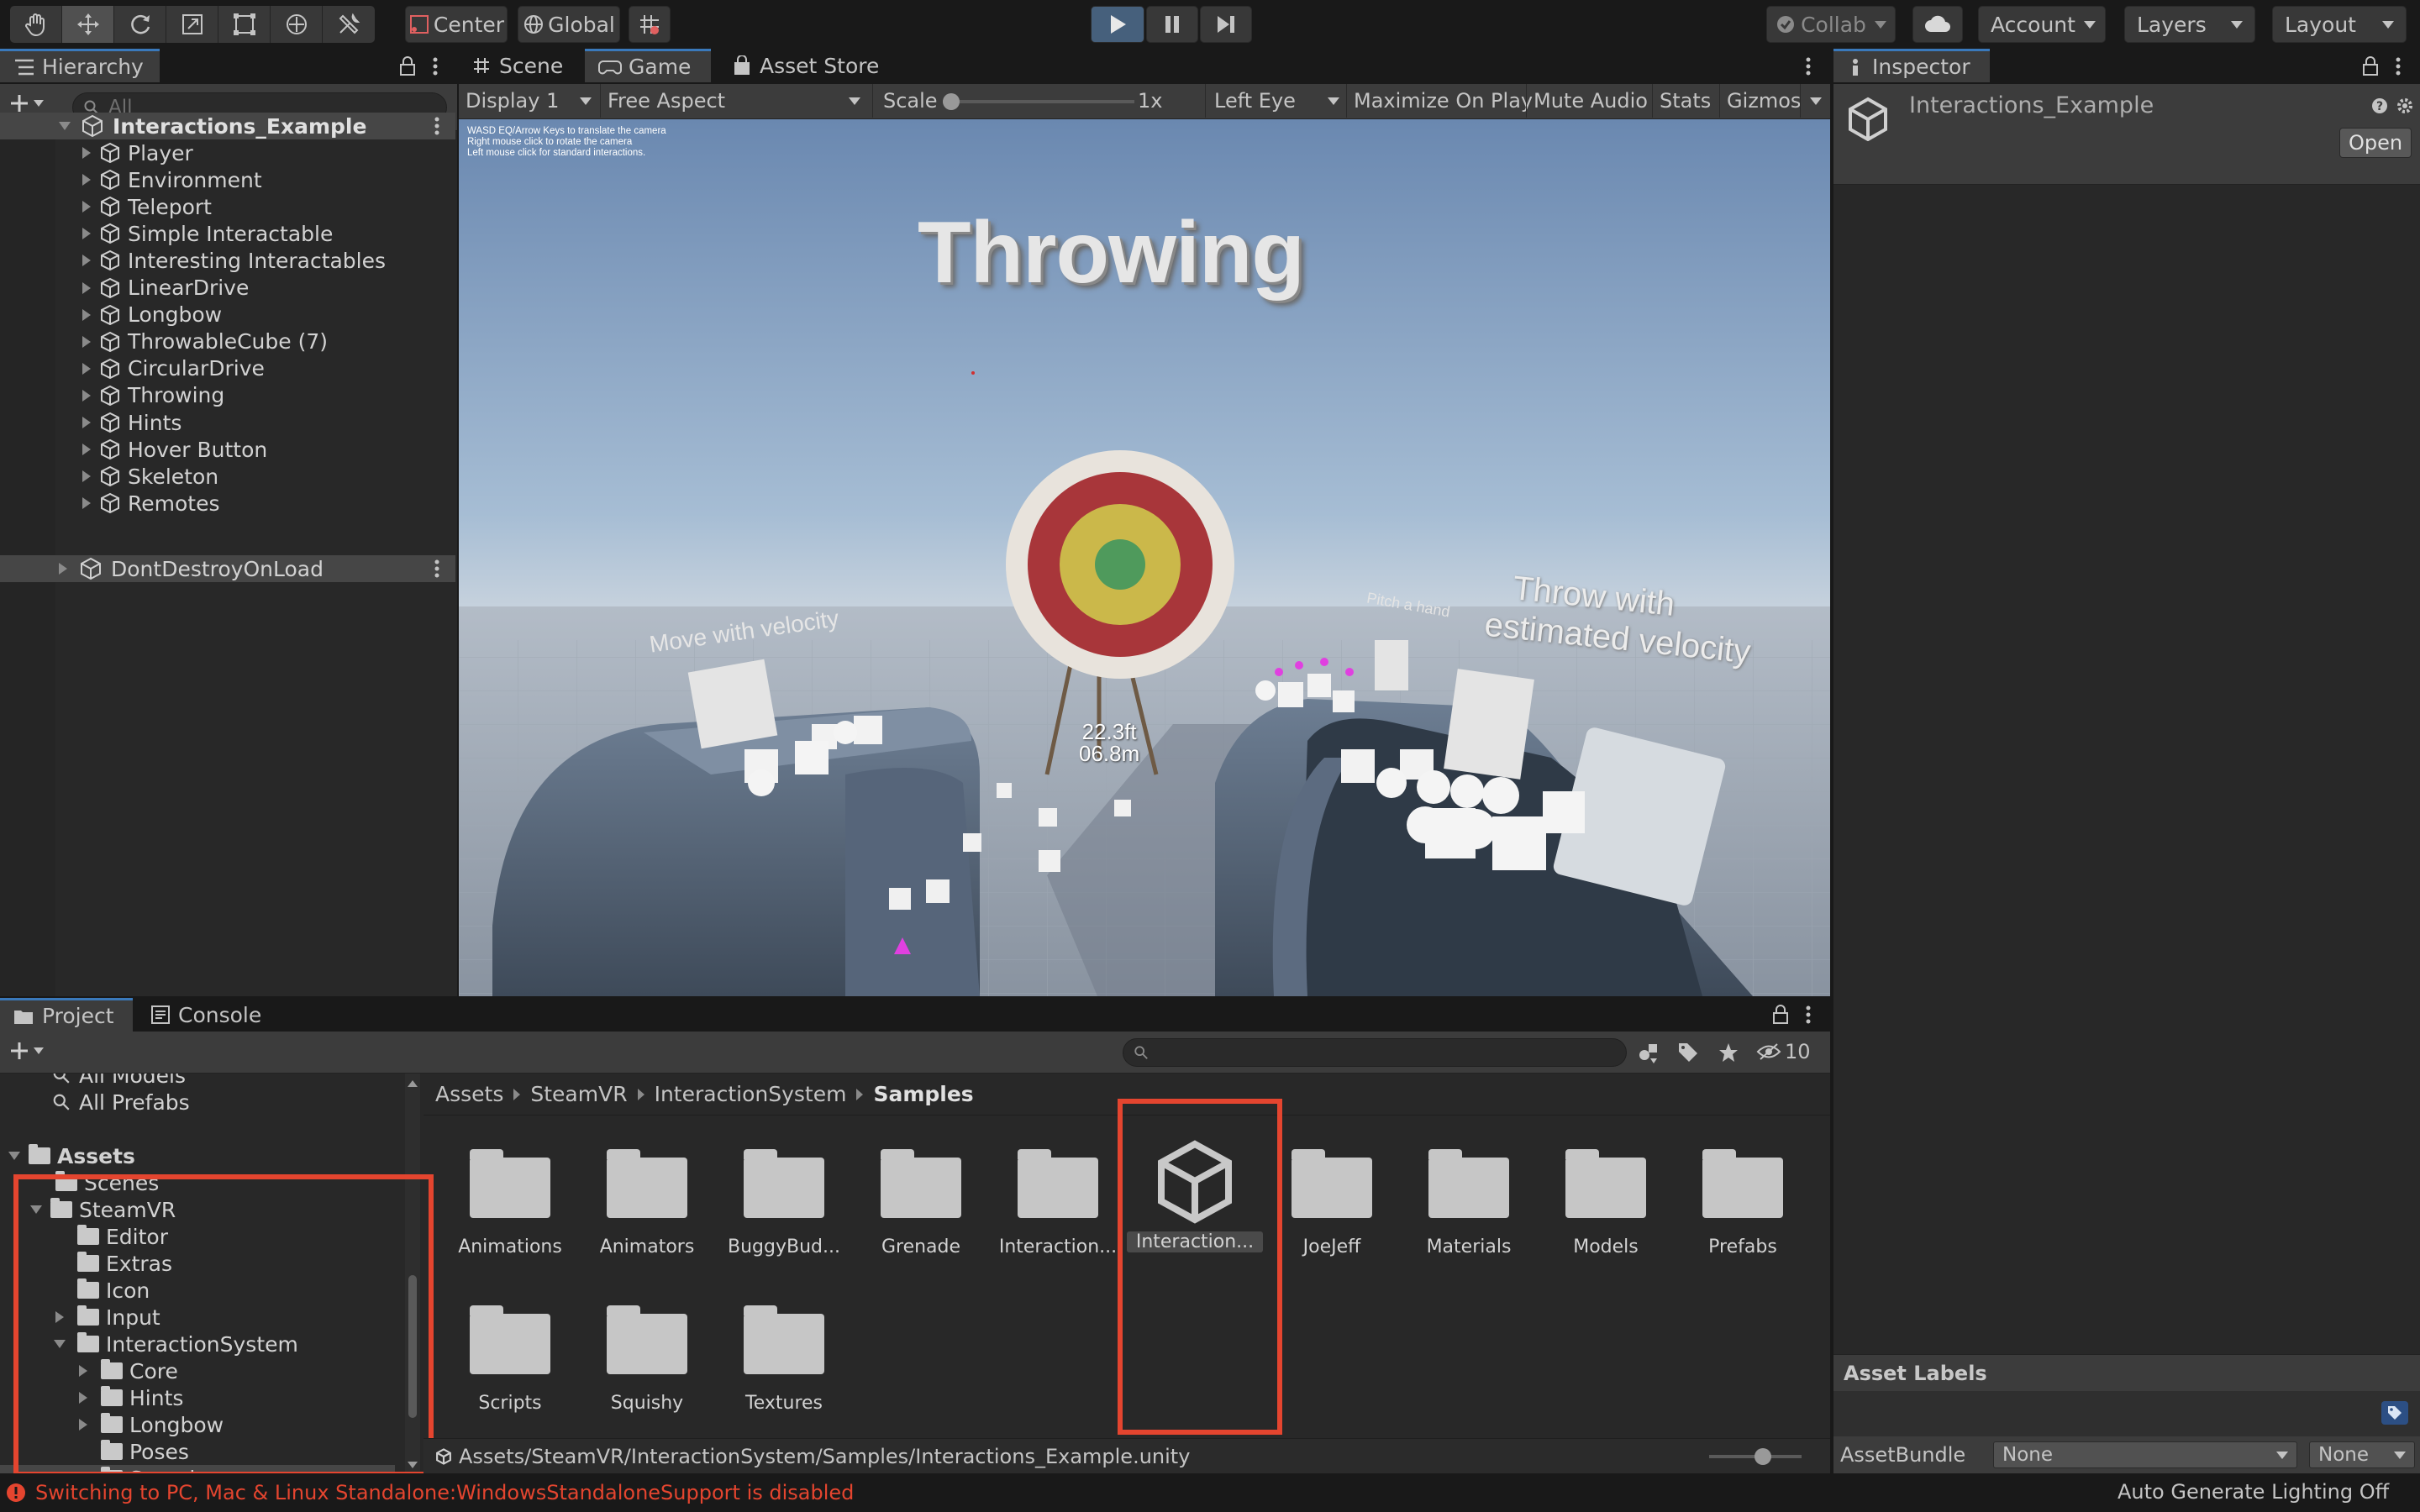 The image size is (2420, 1512). What do you see at coordinates (2253, 1492) in the screenshot?
I see `lighting-status: Auto Generate Lighting Off` at bounding box center [2253, 1492].